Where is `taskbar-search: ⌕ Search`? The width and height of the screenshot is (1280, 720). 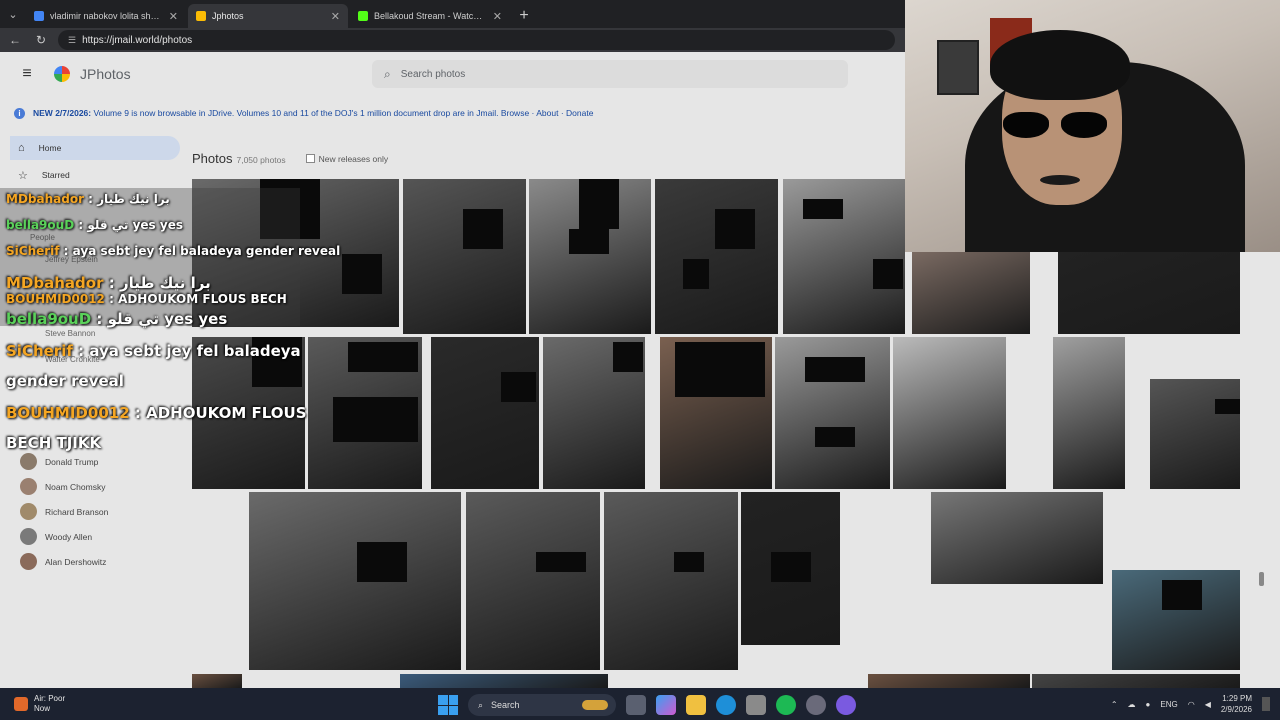 taskbar-search: ⌕ Search is located at coordinates (542, 705).